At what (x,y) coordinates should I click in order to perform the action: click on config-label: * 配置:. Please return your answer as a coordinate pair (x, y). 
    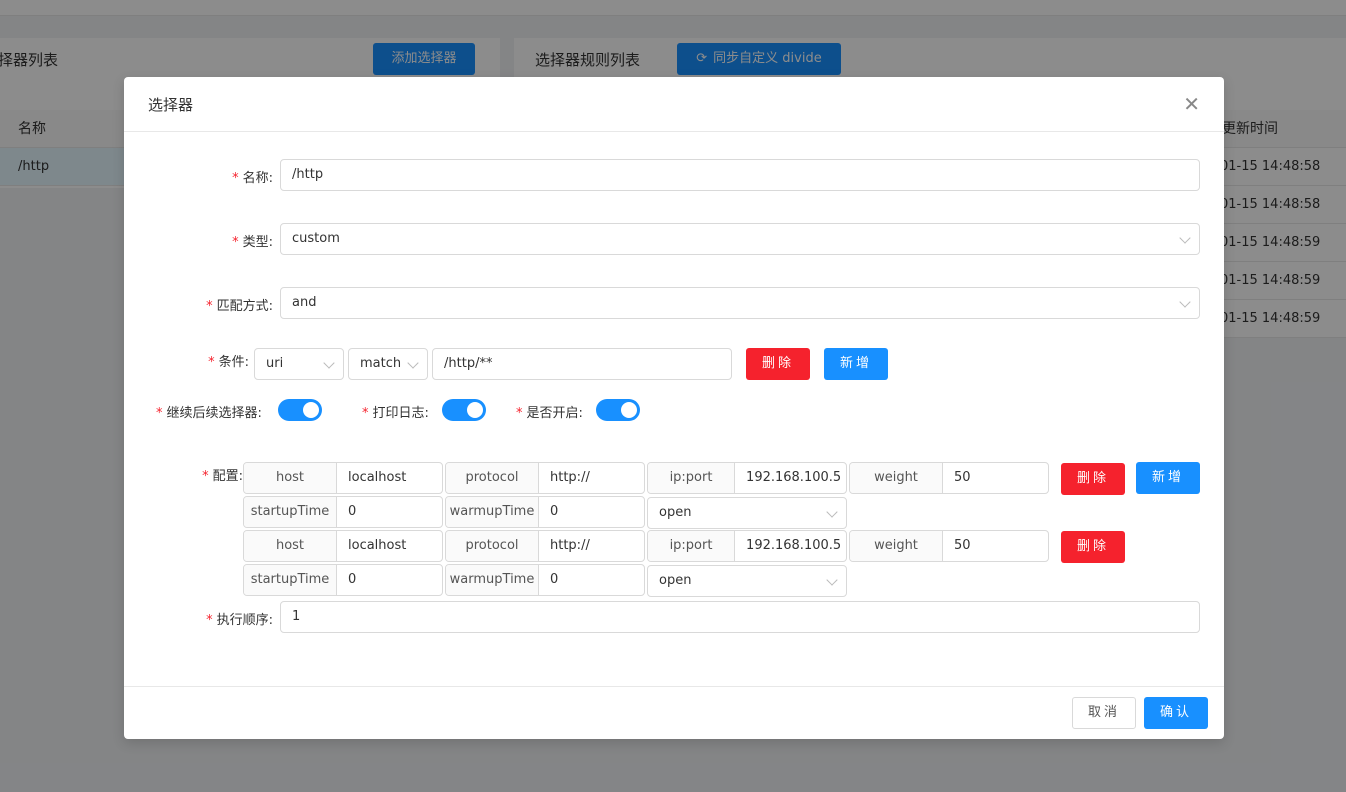
    Looking at the image, I should click on (222, 474).